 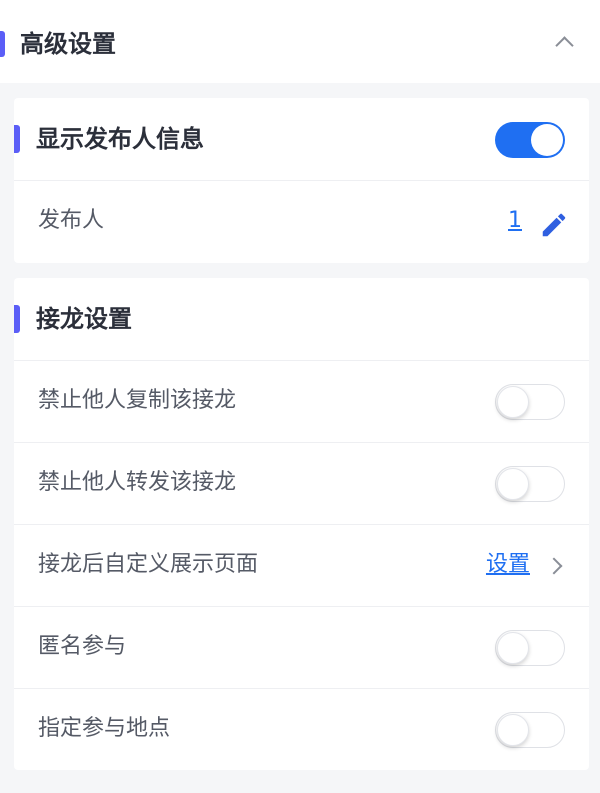 What do you see at coordinates (71, 220) in the screenshot?
I see `publisher-label: 发布人` at bounding box center [71, 220].